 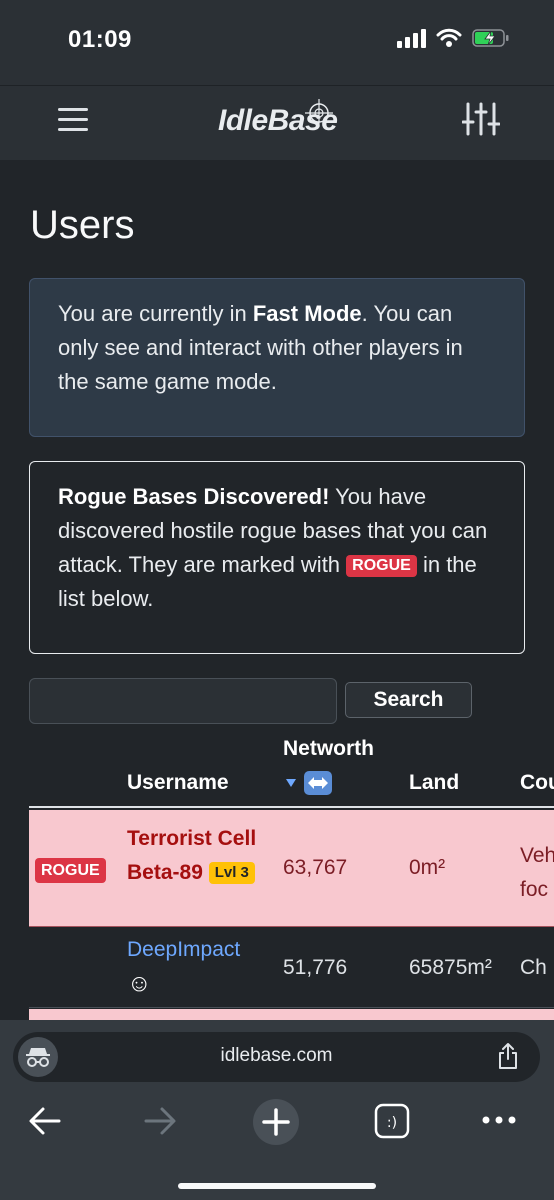 I want to click on crosshair-icon, so click(x=319, y=113).